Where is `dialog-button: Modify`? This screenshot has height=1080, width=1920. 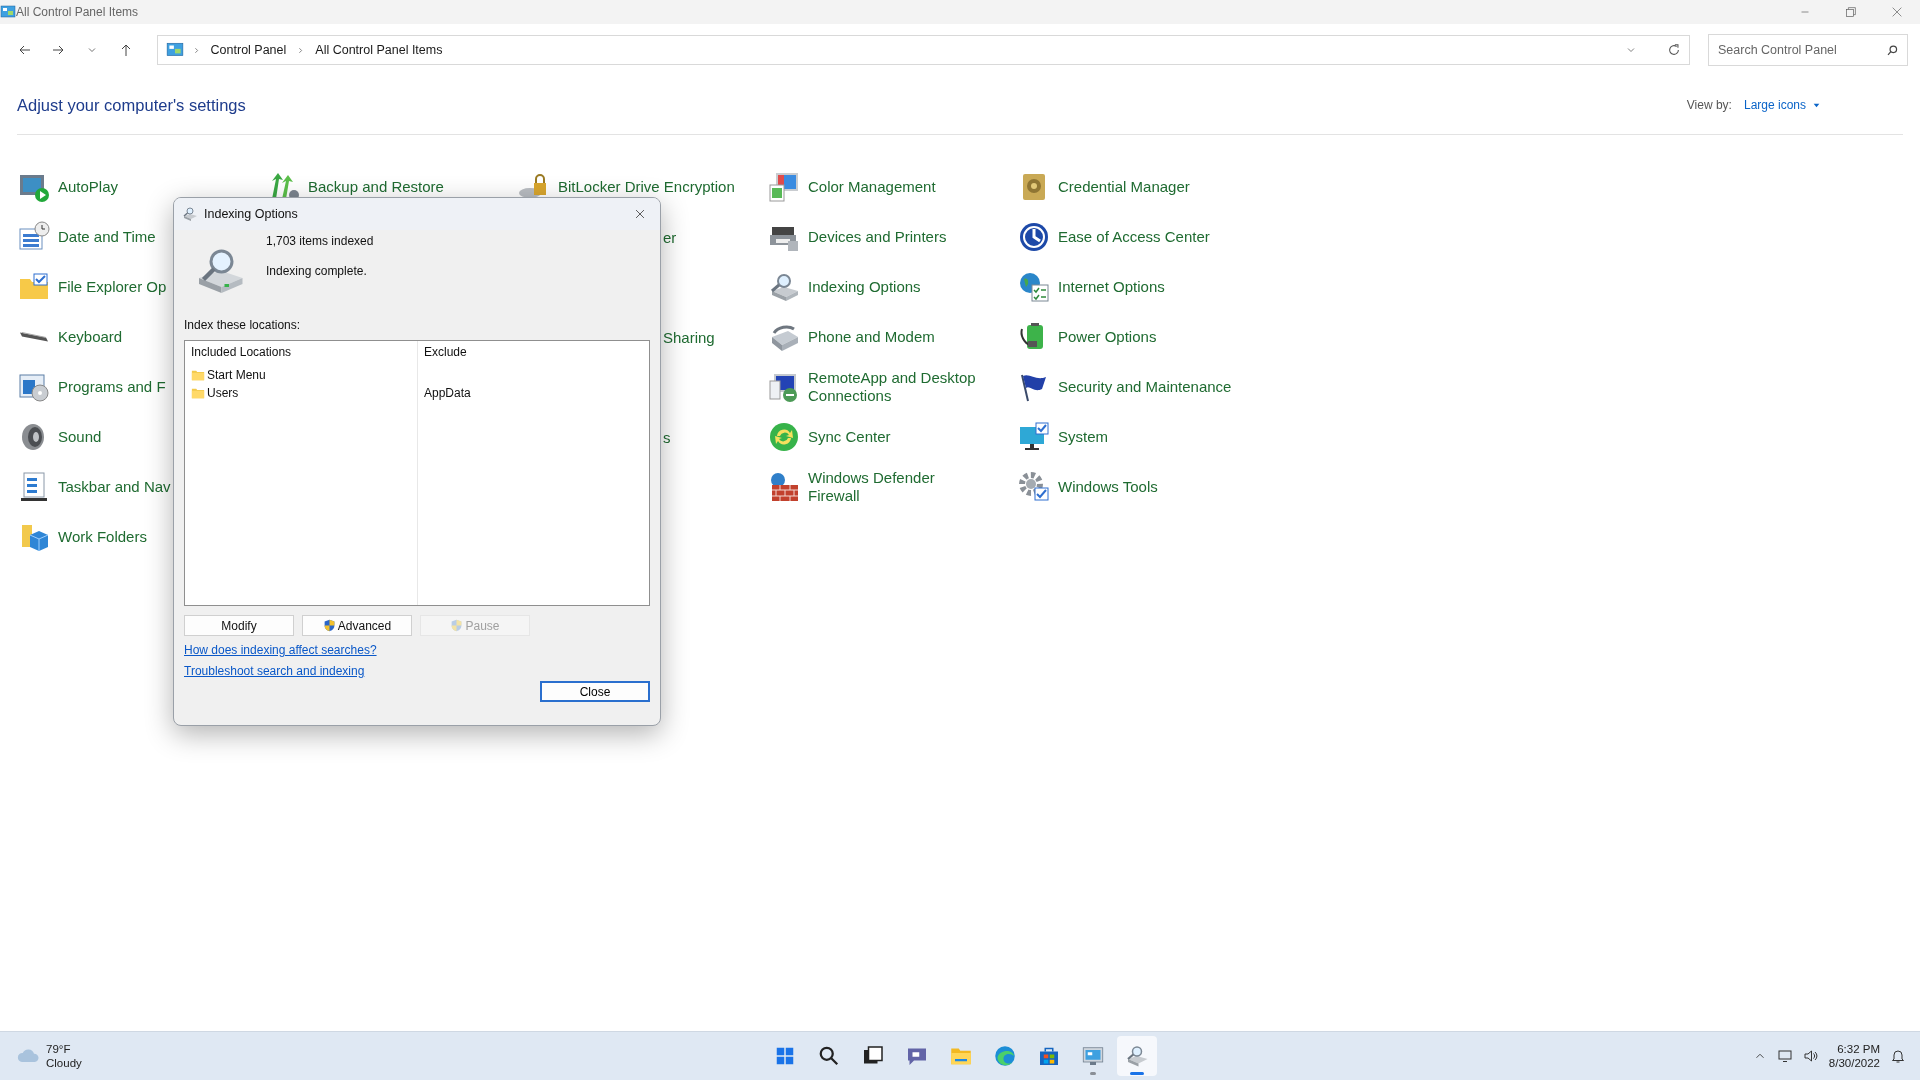
dialog-button: Modify is located at coordinates (239, 625).